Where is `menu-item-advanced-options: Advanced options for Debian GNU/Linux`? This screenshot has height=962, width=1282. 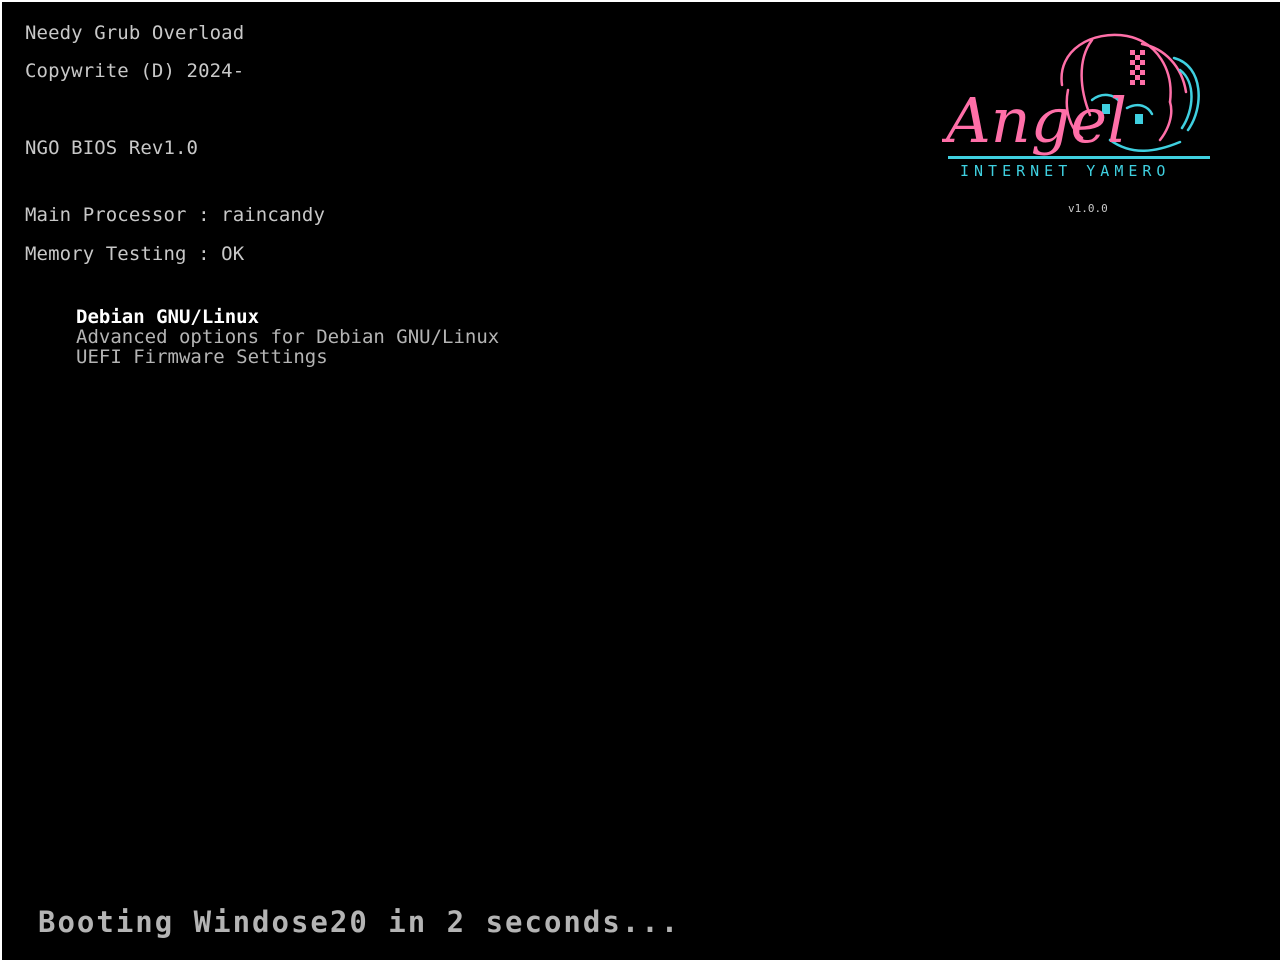 menu-item-advanced-options: Advanced options for Debian GNU/Linux is located at coordinates (287, 337).